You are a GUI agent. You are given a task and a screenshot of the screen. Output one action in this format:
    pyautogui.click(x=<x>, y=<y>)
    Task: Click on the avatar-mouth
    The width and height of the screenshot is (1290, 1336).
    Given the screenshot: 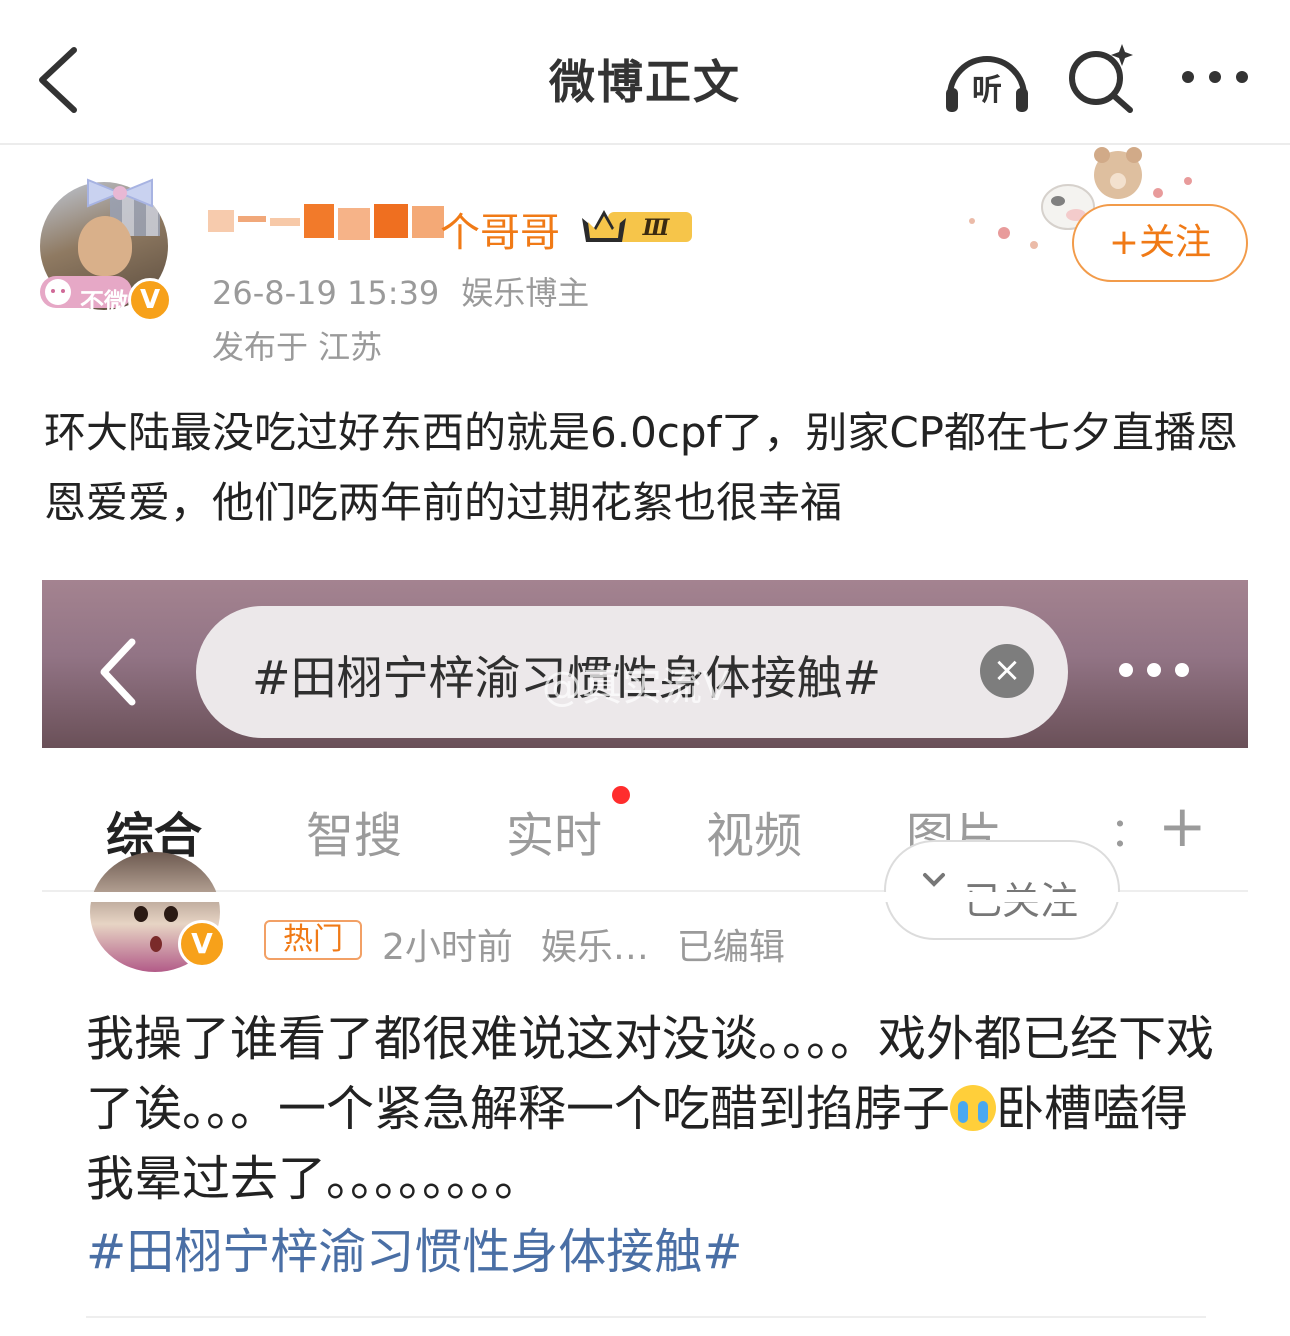 What is the action you would take?
    pyautogui.click(x=156, y=944)
    